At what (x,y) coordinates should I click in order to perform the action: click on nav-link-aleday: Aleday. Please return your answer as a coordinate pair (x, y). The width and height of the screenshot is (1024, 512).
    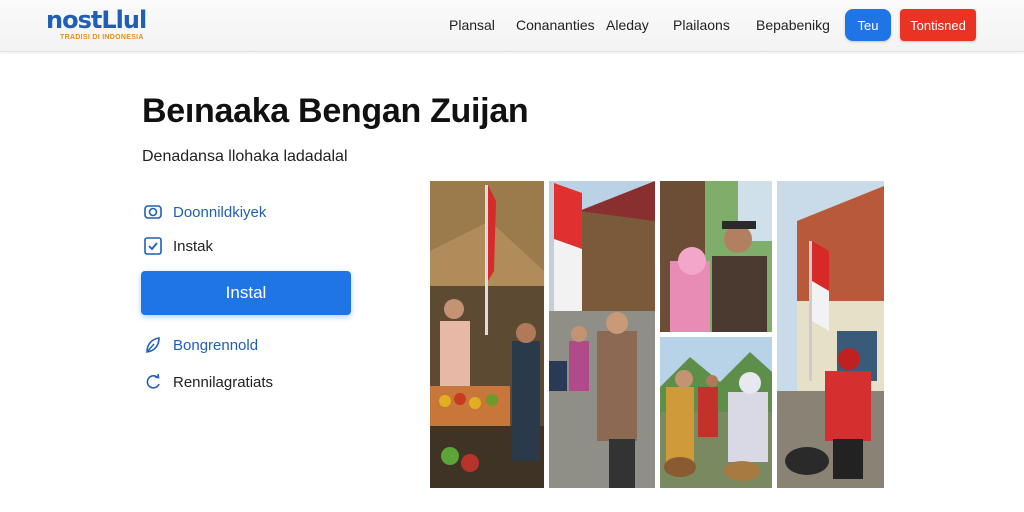
    Looking at the image, I should click on (627, 25).